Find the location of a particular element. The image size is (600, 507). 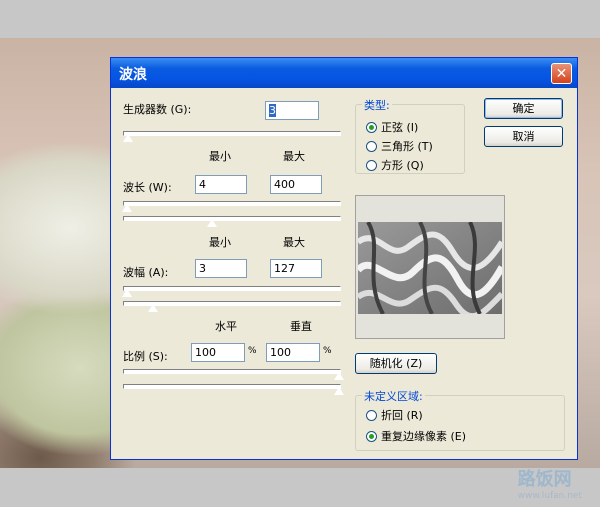

radio-repeat-edge is located at coordinates (371, 436).